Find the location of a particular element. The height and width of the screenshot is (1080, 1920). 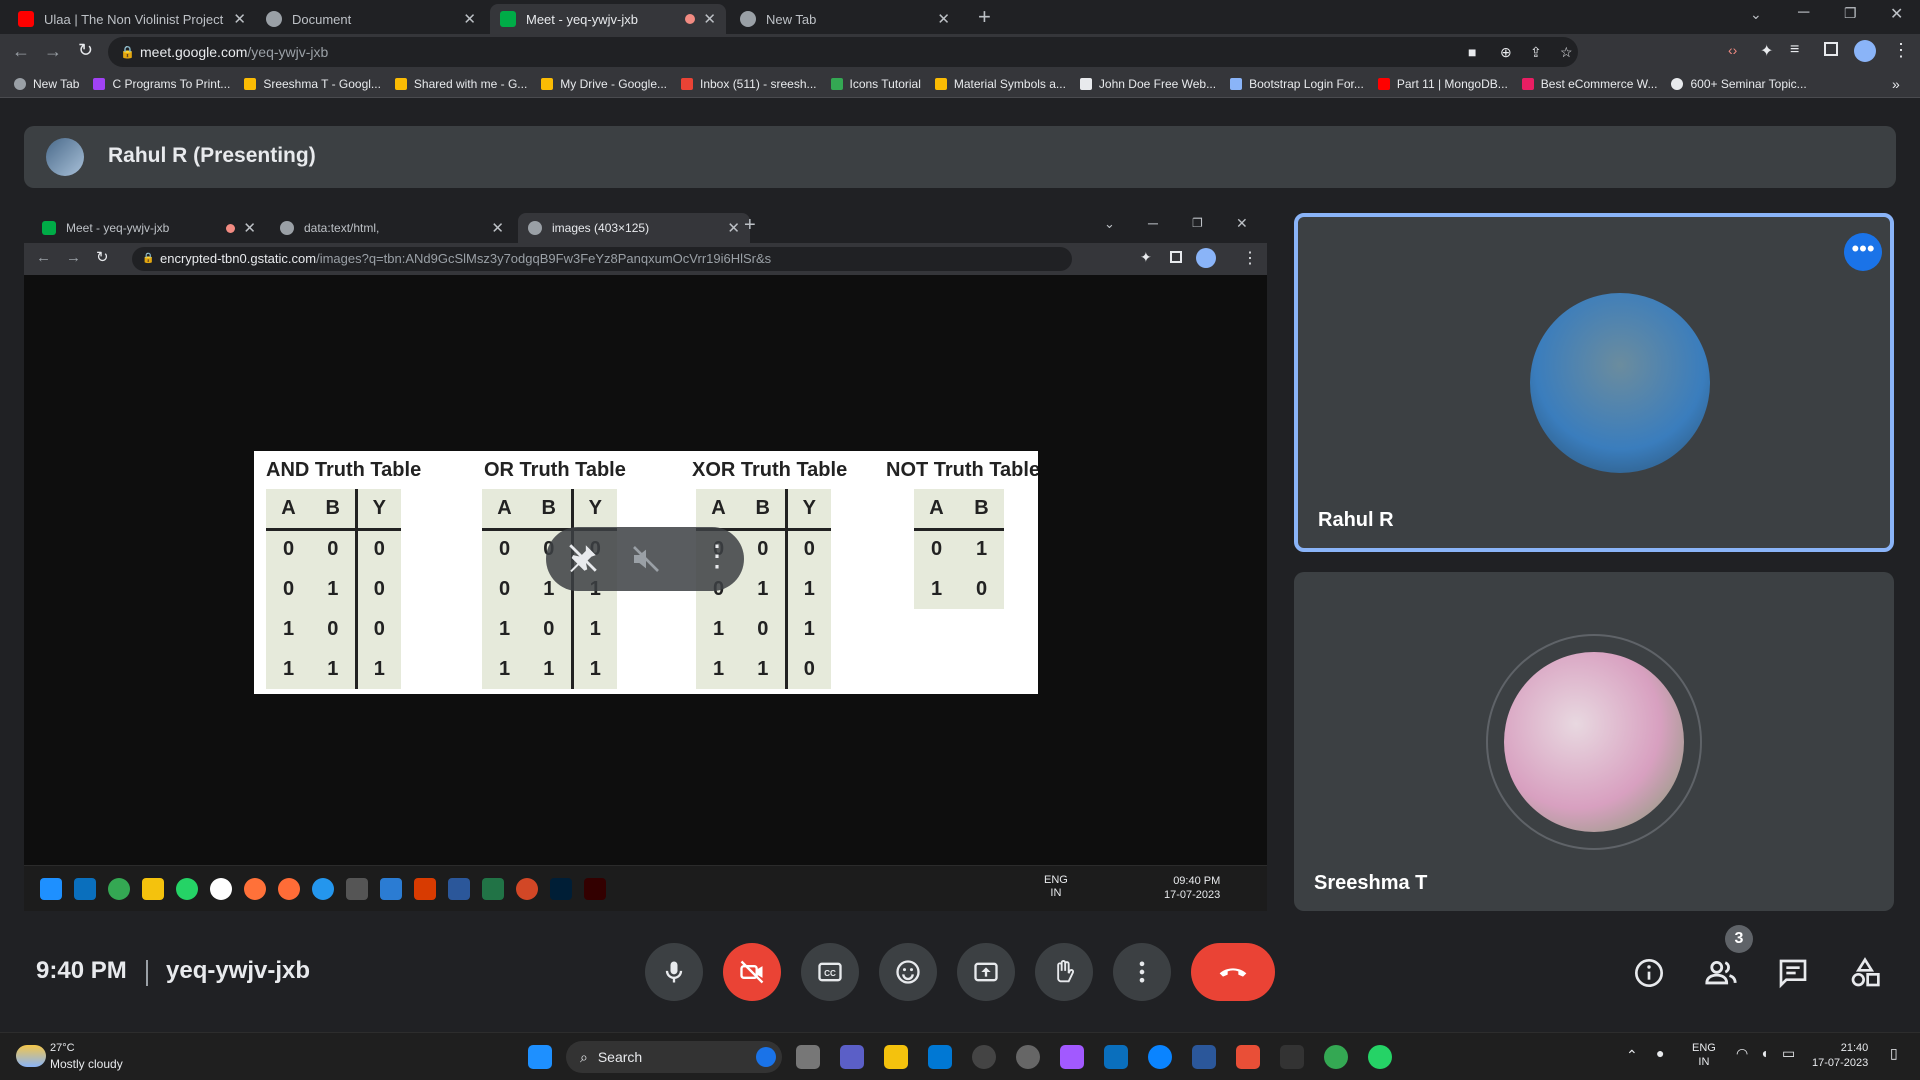

browser-tab: Document ✕ is located at coordinates (371, 19).